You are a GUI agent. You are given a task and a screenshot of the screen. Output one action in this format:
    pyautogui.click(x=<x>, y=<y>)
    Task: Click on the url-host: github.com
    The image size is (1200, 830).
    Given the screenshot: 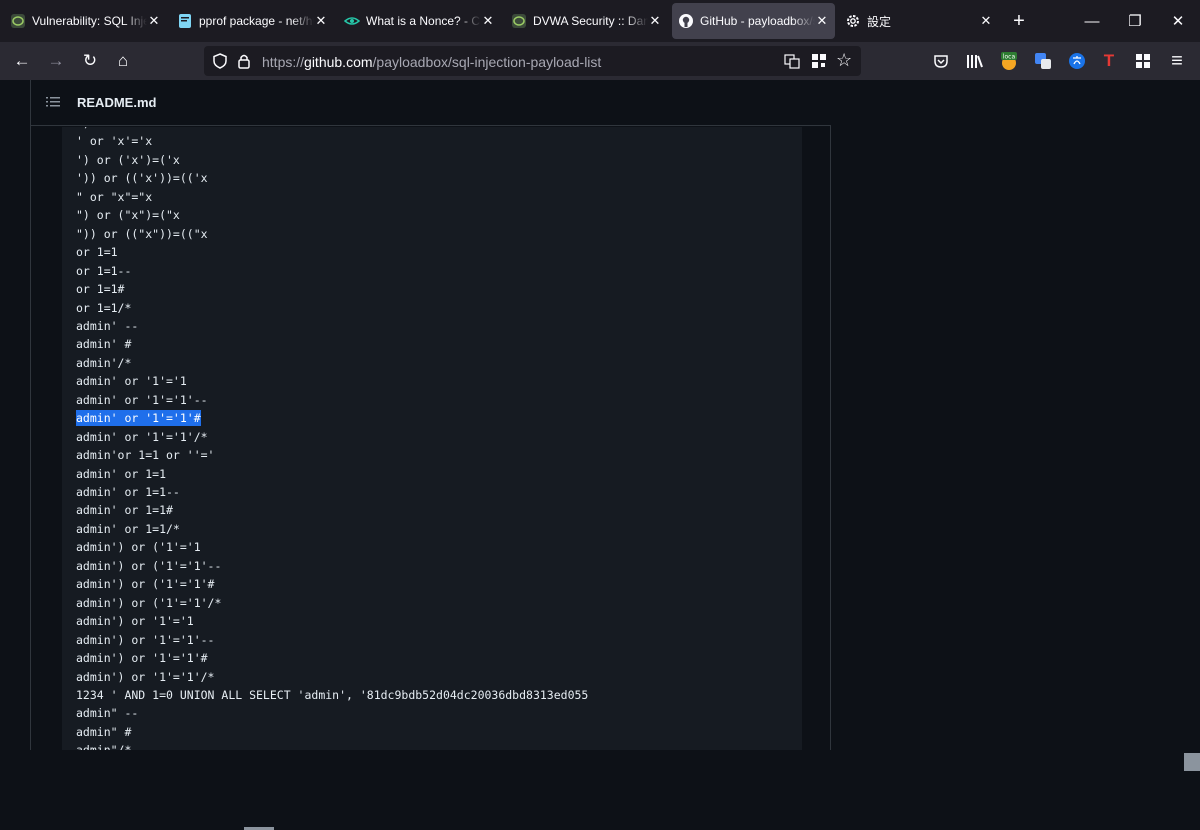 What is the action you would take?
    pyautogui.click(x=338, y=62)
    